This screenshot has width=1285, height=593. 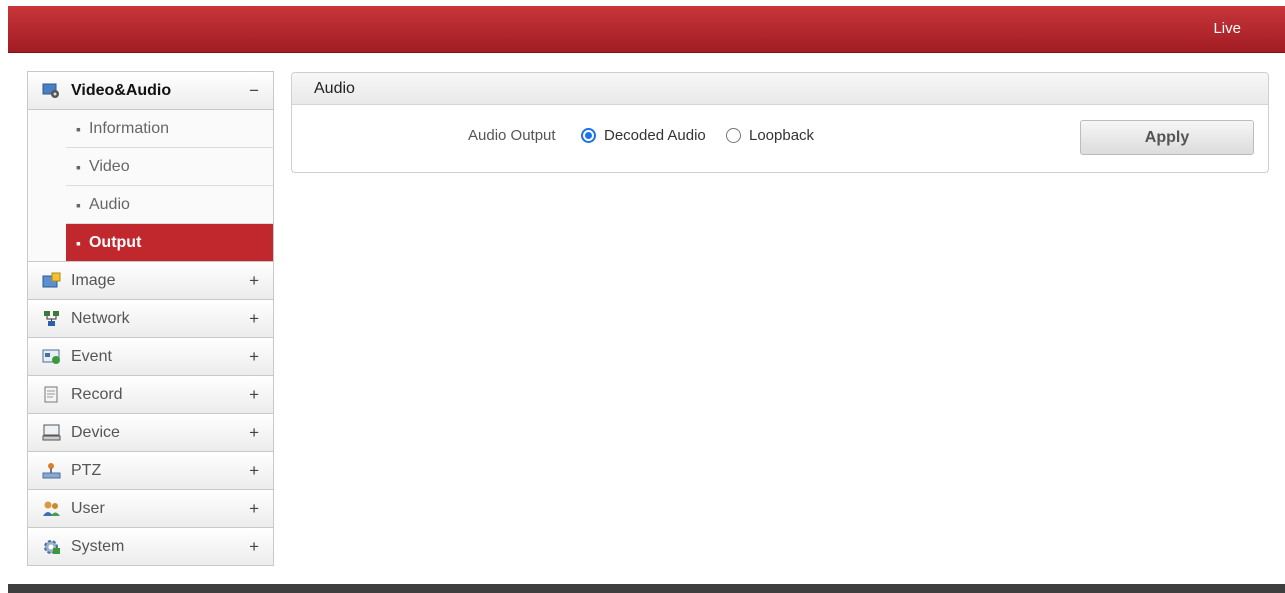 What do you see at coordinates (51, 470) in the screenshot?
I see `ptz-icon` at bounding box center [51, 470].